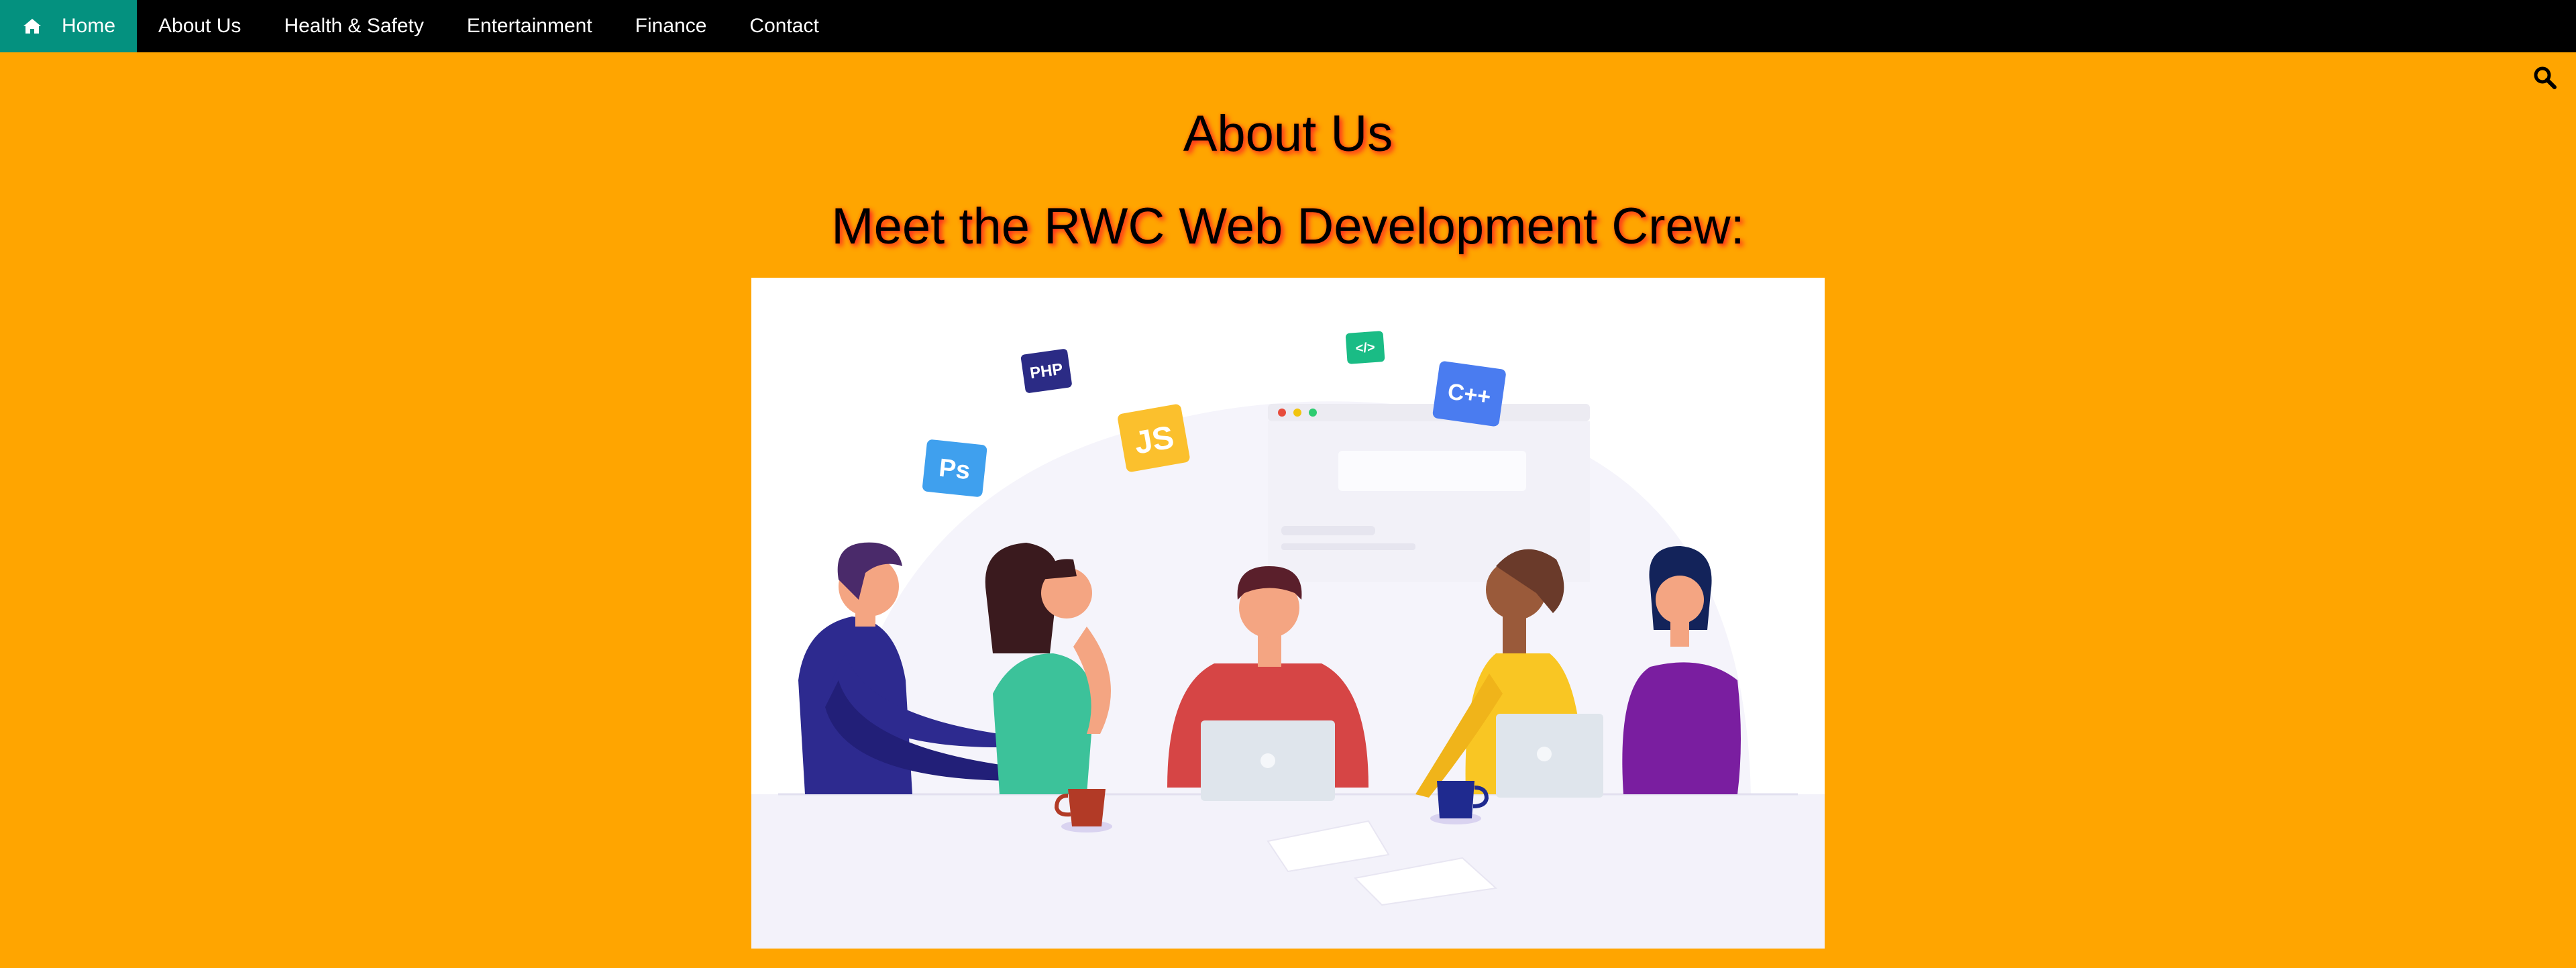  I want to click on search-icon, so click(2545, 77).